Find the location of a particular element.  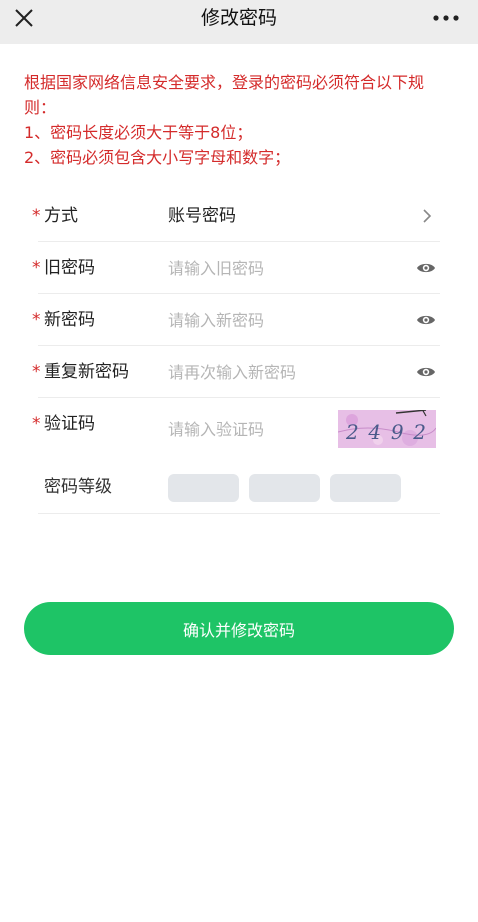

captcha-row: *验证码 2492 is located at coordinates (236, 429).